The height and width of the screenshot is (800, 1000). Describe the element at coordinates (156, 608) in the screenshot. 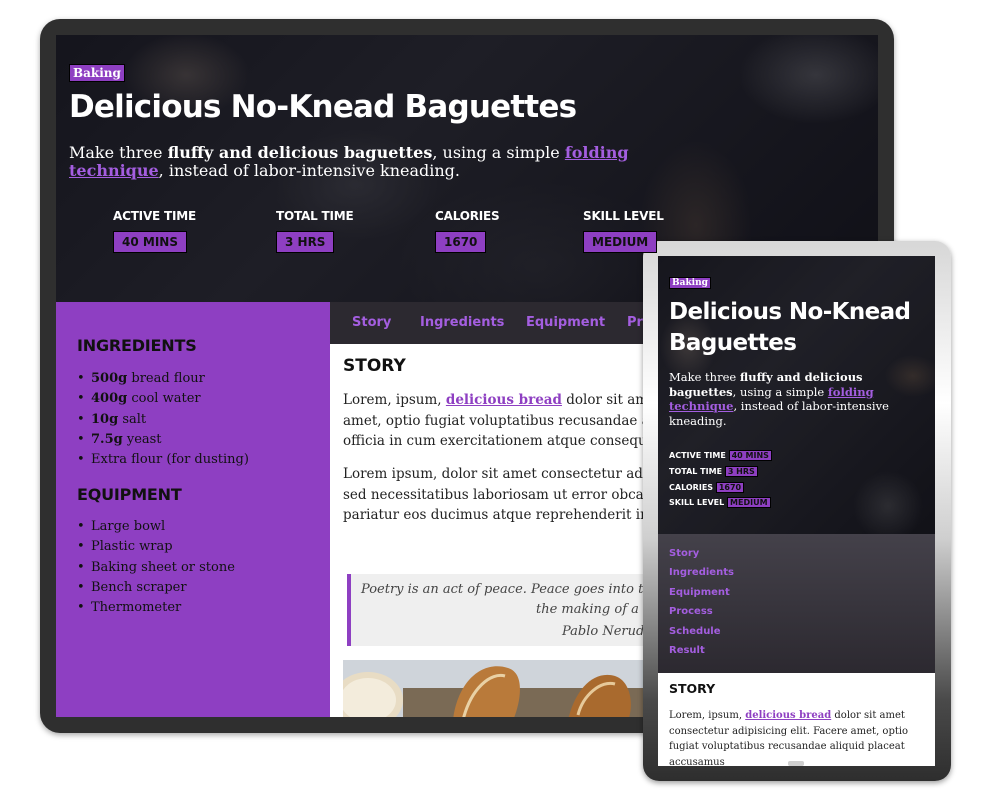

I see `equipment-item: Thermometer` at that location.